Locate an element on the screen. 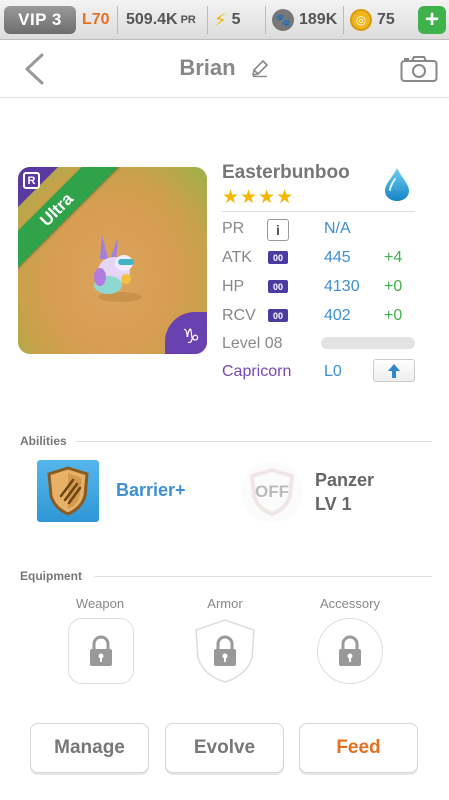 Image resolution: width=449 pixels, height=800 pixels. abilities-header: Abilities is located at coordinates (43, 441).